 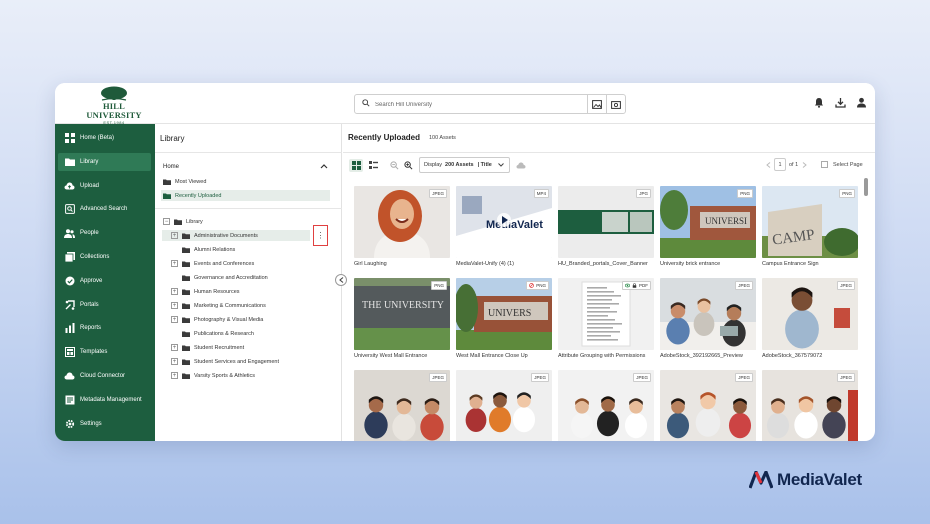 I want to click on sidebar-item-templates: Templates, so click(x=104, y=352).